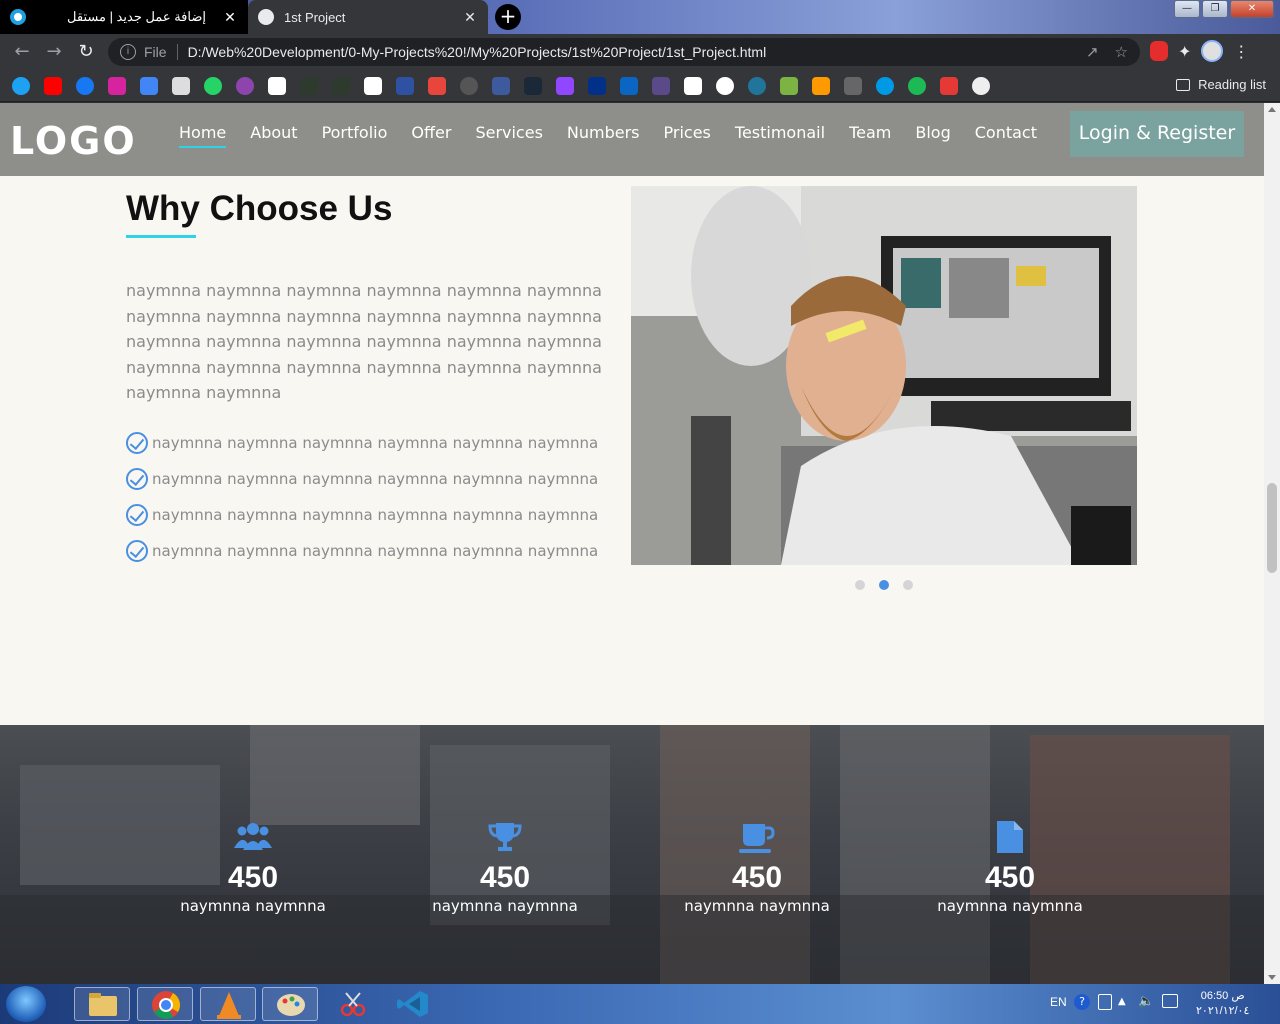 The image size is (1280, 1024). I want to click on translate-icon, so click(149, 86).